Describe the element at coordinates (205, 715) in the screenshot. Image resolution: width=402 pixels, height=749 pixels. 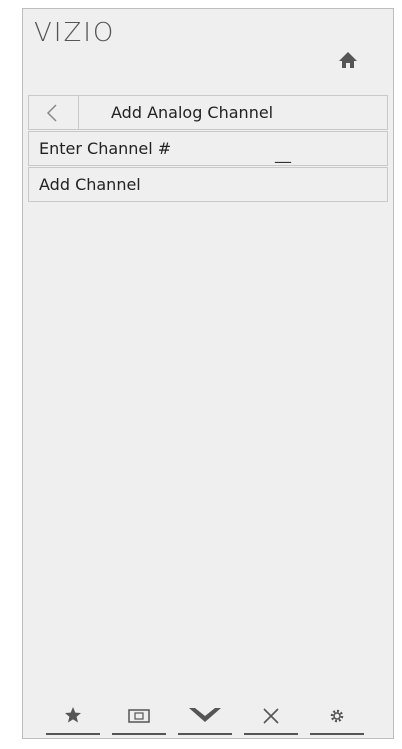
I see `chevron-down-icon` at that location.